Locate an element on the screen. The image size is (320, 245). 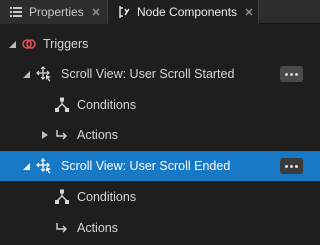
tab-node-components: Node Components is located at coordinates (183, 12).